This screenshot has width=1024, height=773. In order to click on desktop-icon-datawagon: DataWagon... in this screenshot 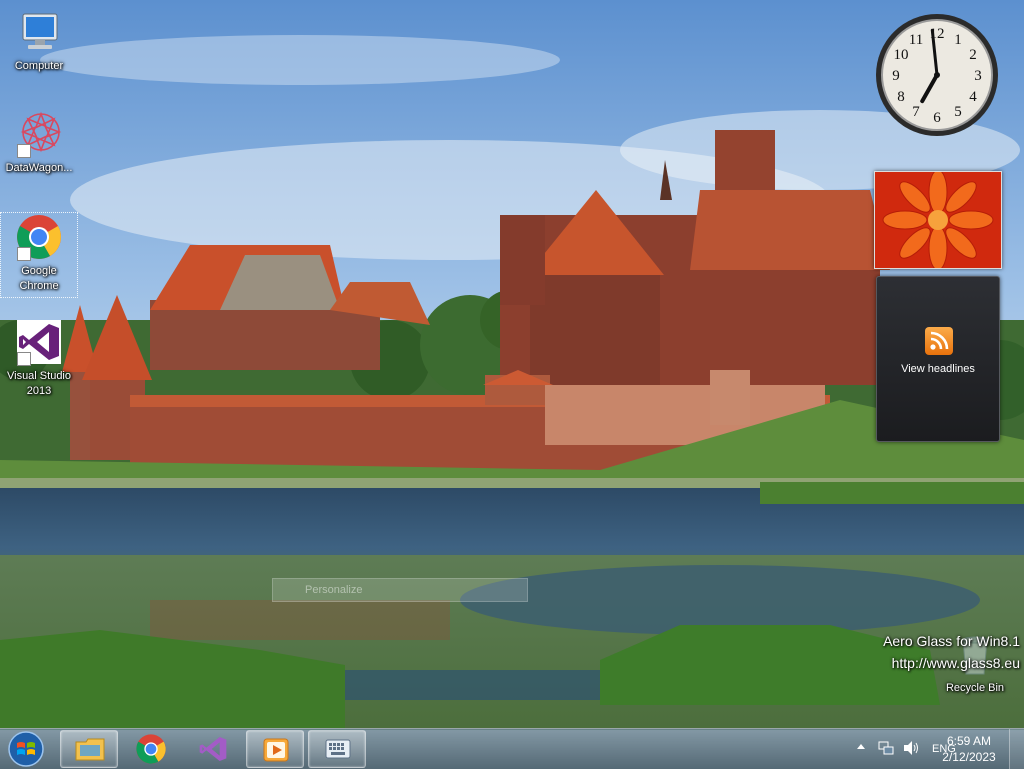, I will do `click(39, 143)`.